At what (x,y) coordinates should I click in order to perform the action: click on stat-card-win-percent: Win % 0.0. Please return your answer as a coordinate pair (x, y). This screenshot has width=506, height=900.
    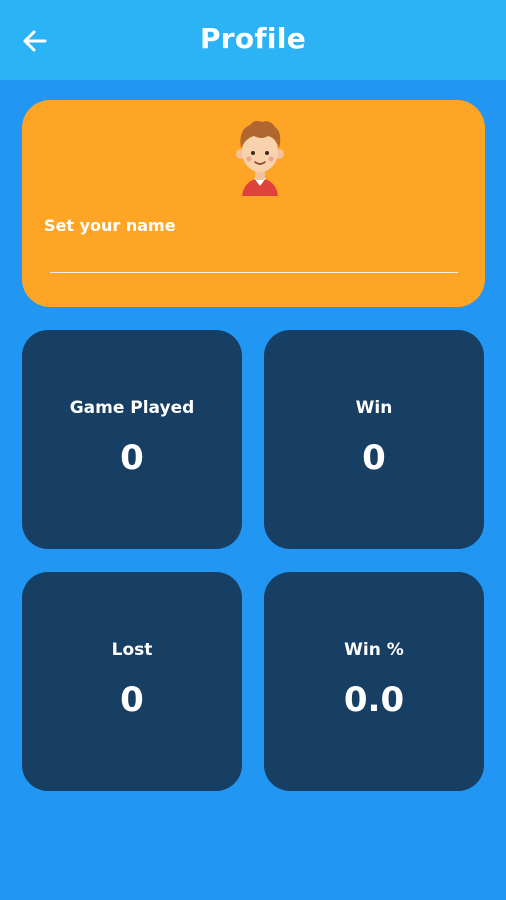
    Looking at the image, I should click on (374, 681).